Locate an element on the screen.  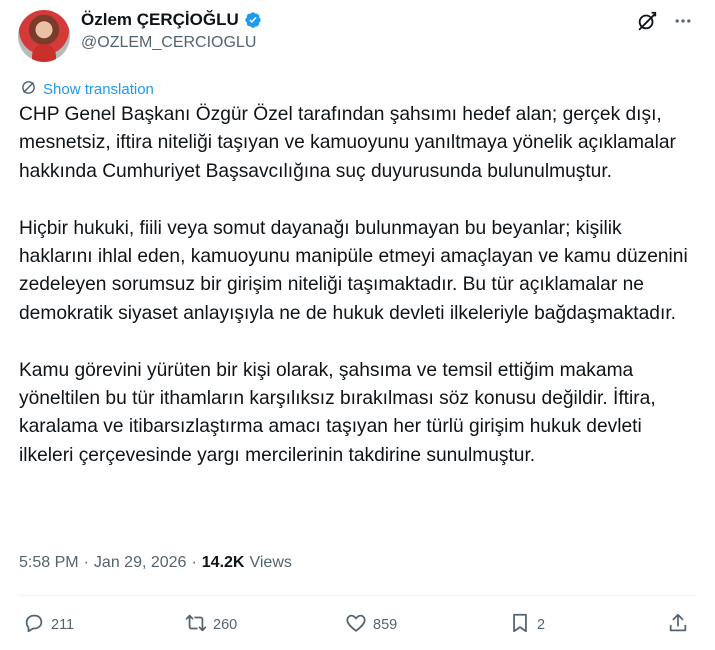
heart-icon is located at coordinates (356, 625).